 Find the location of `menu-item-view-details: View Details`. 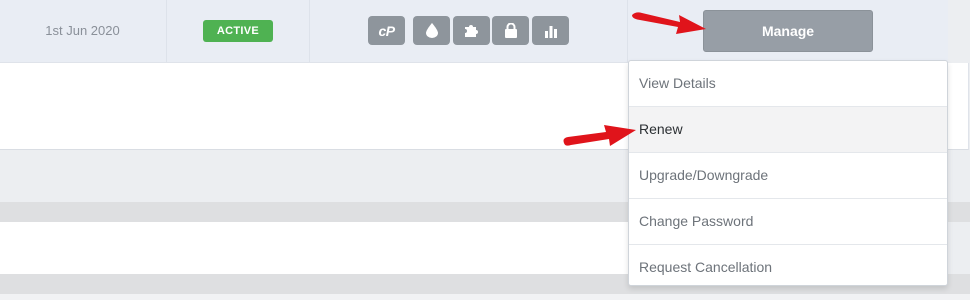

menu-item-view-details: View Details is located at coordinates (788, 84).